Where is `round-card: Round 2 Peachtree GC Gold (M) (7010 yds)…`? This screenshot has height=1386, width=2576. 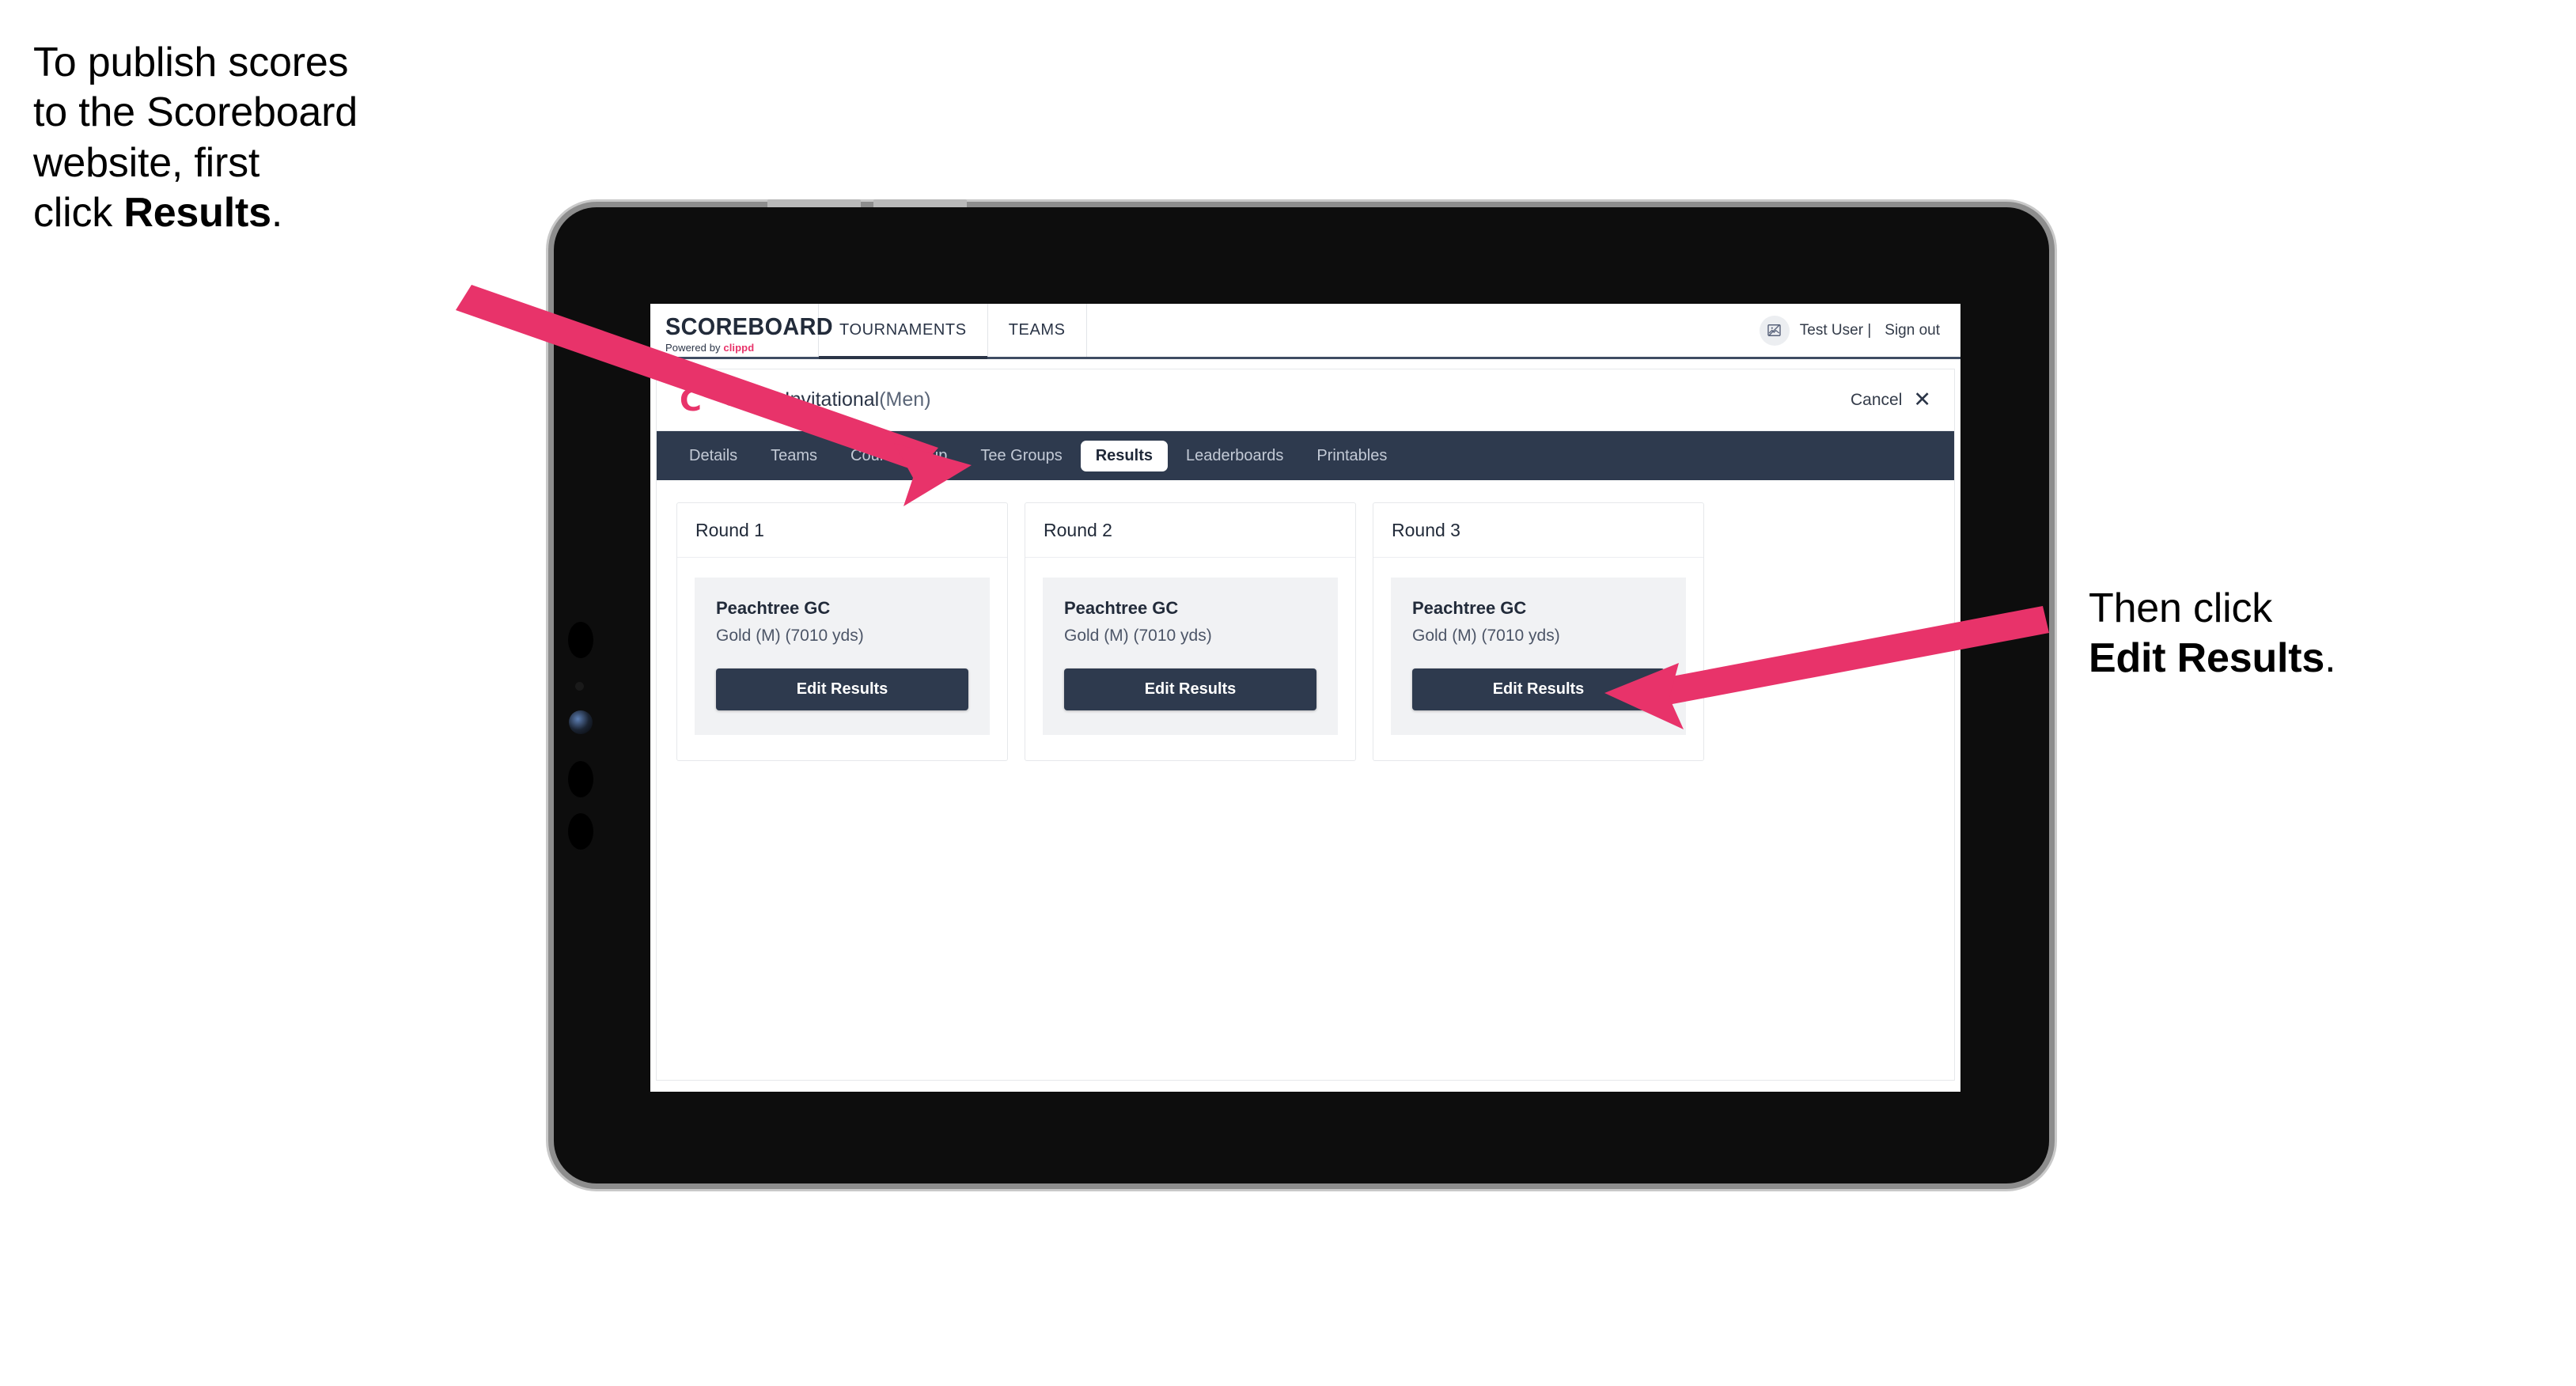 round-card: Round 2 Peachtree GC Gold (M) (7010 yds)… is located at coordinates (1190, 632).